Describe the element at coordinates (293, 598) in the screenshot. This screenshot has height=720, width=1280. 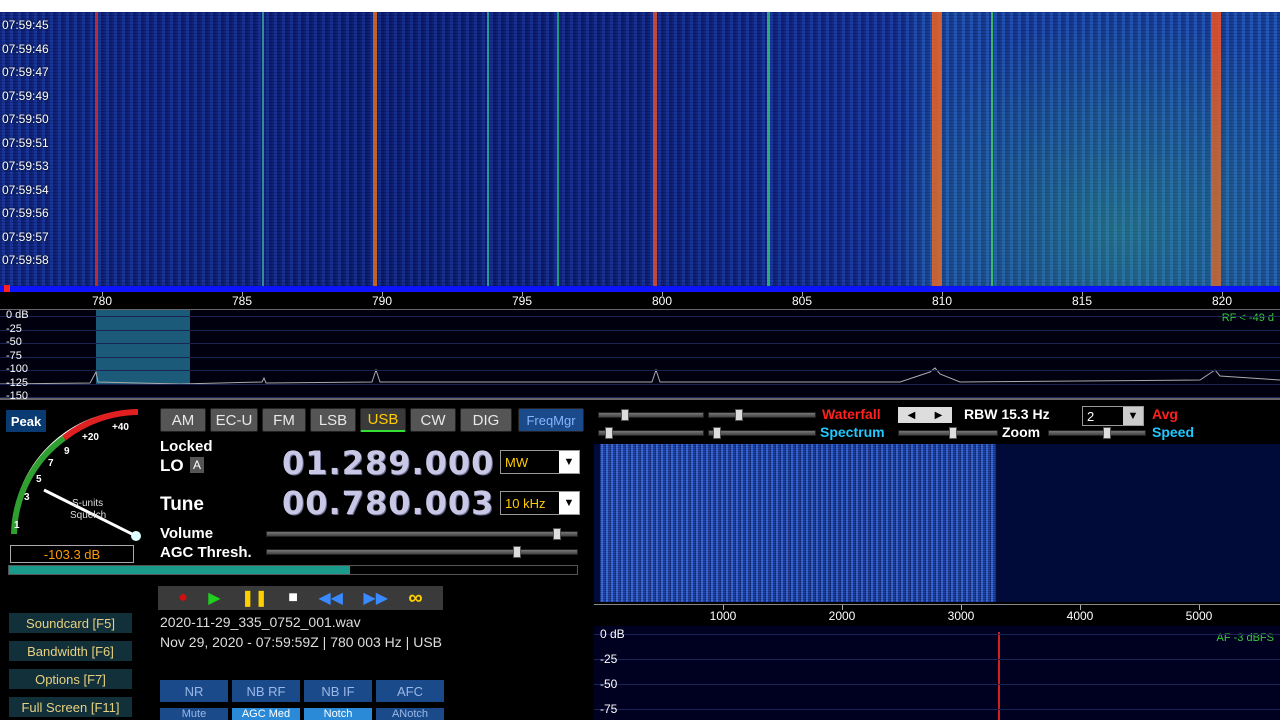
I see `stop-icon: ■` at that location.